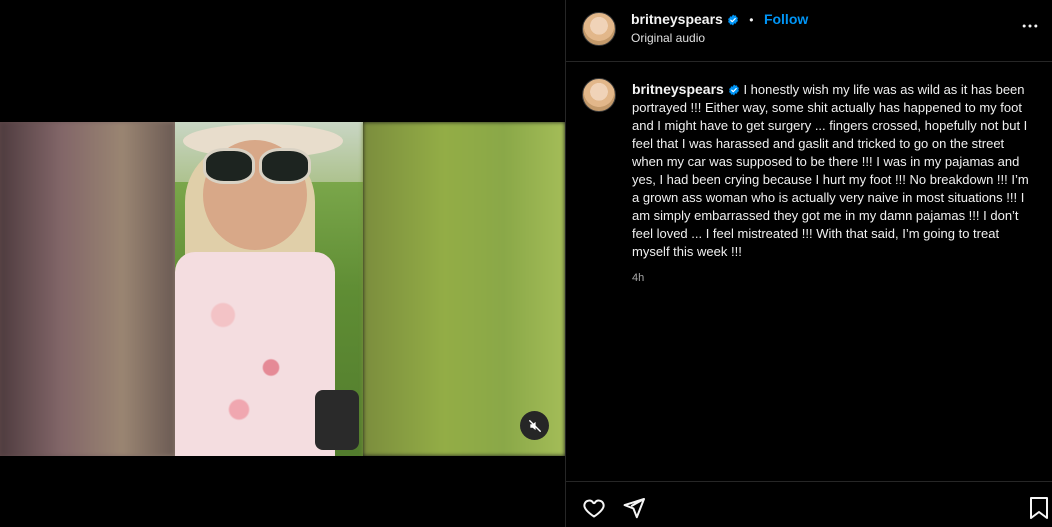 This screenshot has width=1052, height=527. I want to click on action-bar, so click(809, 504).